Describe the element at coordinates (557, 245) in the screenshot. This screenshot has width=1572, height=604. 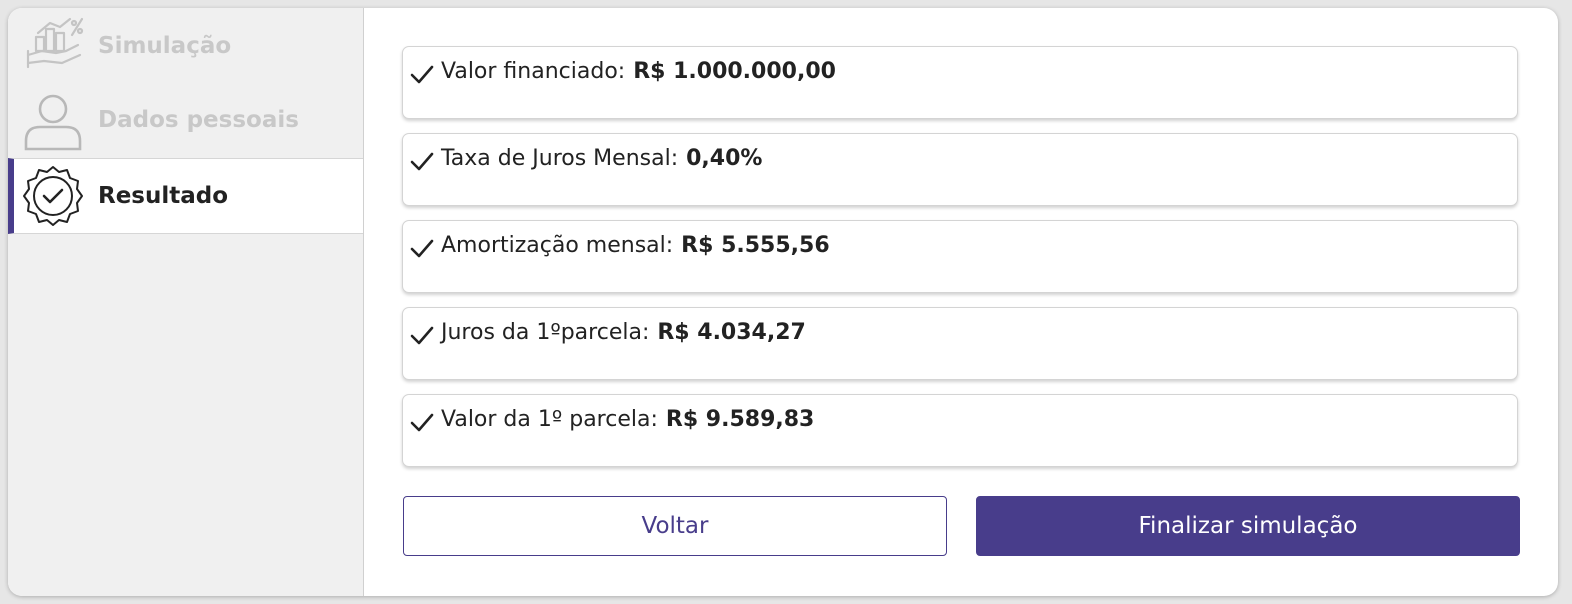
I see `result-label: Amortização mensal:` at that location.